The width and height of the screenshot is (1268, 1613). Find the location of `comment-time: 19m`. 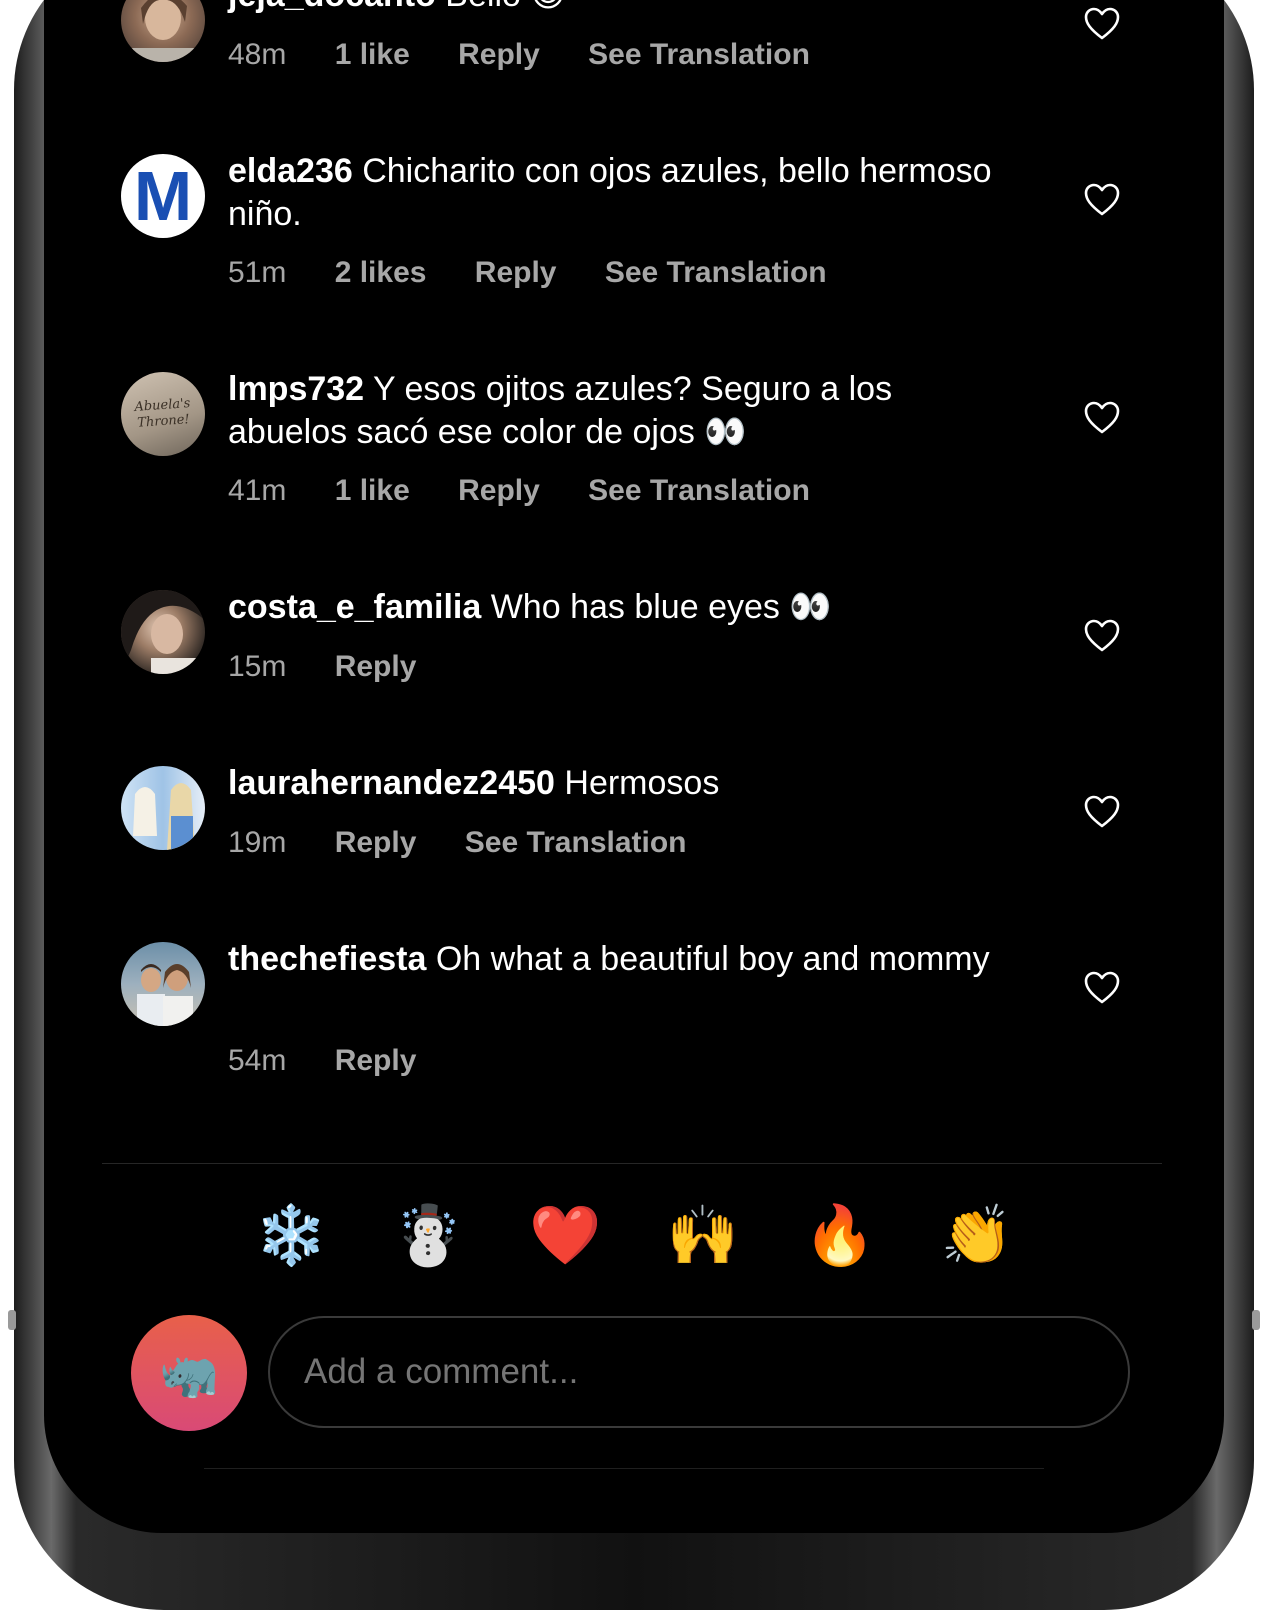

comment-time: 19m is located at coordinates (257, 842).